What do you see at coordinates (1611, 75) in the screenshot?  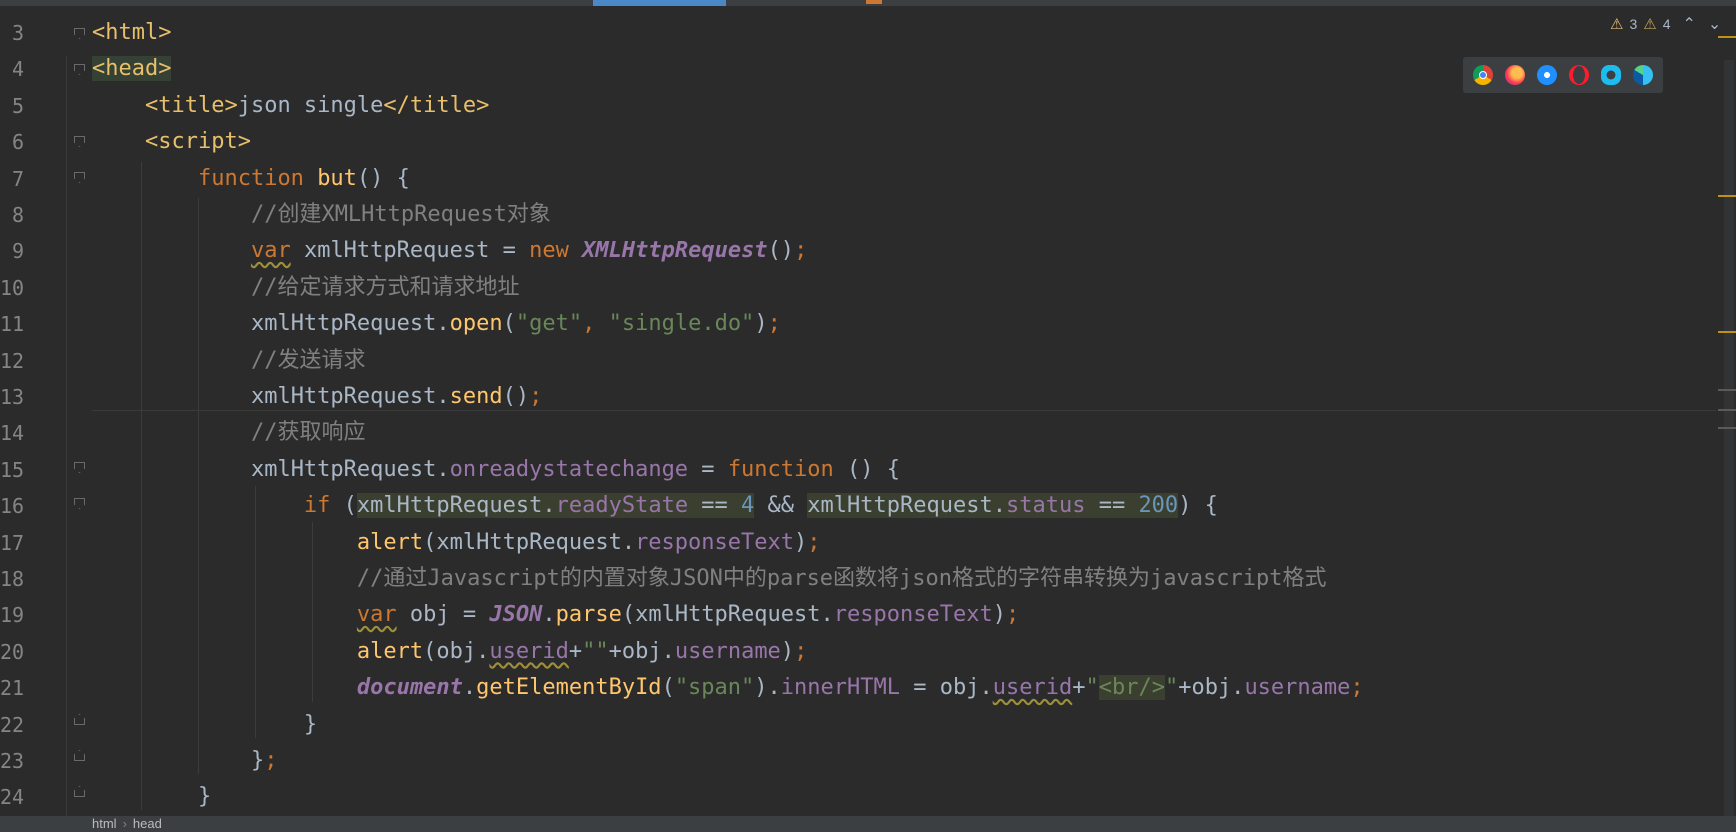 I see `ie-icon` at bounding box center [1611, 75].